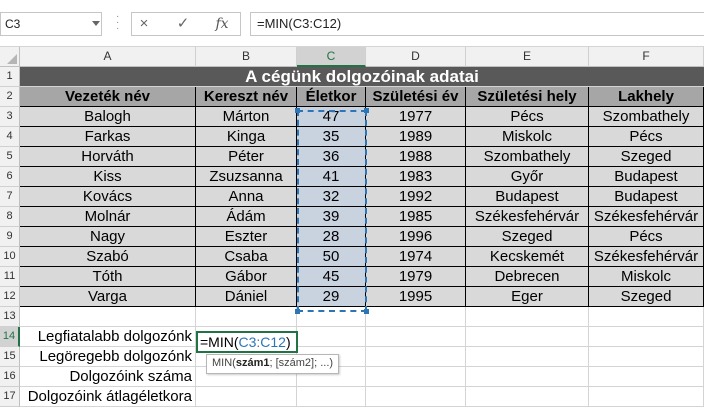 This screenshot has height=413, width=704. What do you see at coordinates (10, 317) in the screenshot?
I see `row-header-13: 13` at bounding box center [10, 317].